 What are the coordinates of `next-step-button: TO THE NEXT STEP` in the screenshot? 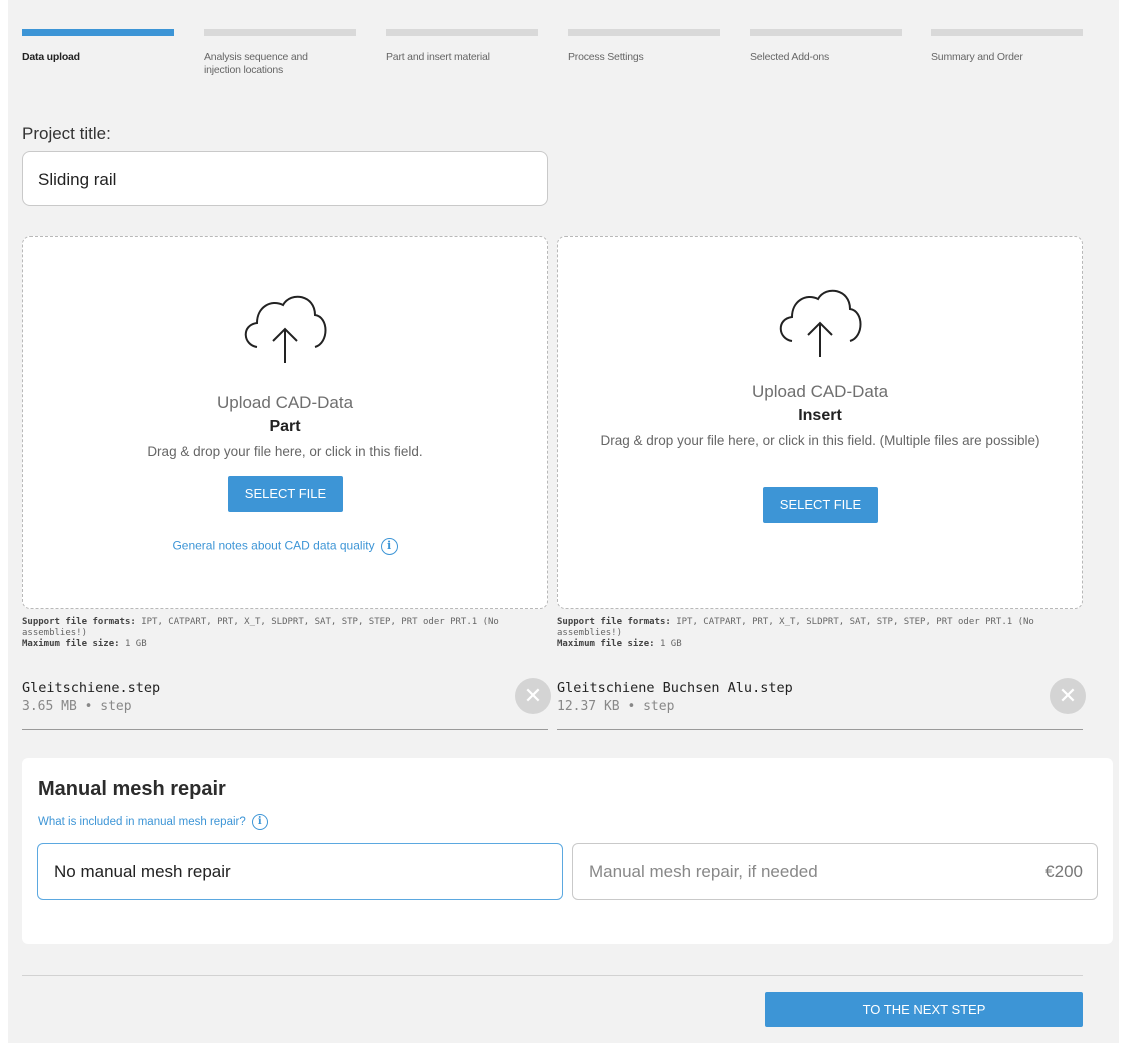 It's located at (924, 1009).